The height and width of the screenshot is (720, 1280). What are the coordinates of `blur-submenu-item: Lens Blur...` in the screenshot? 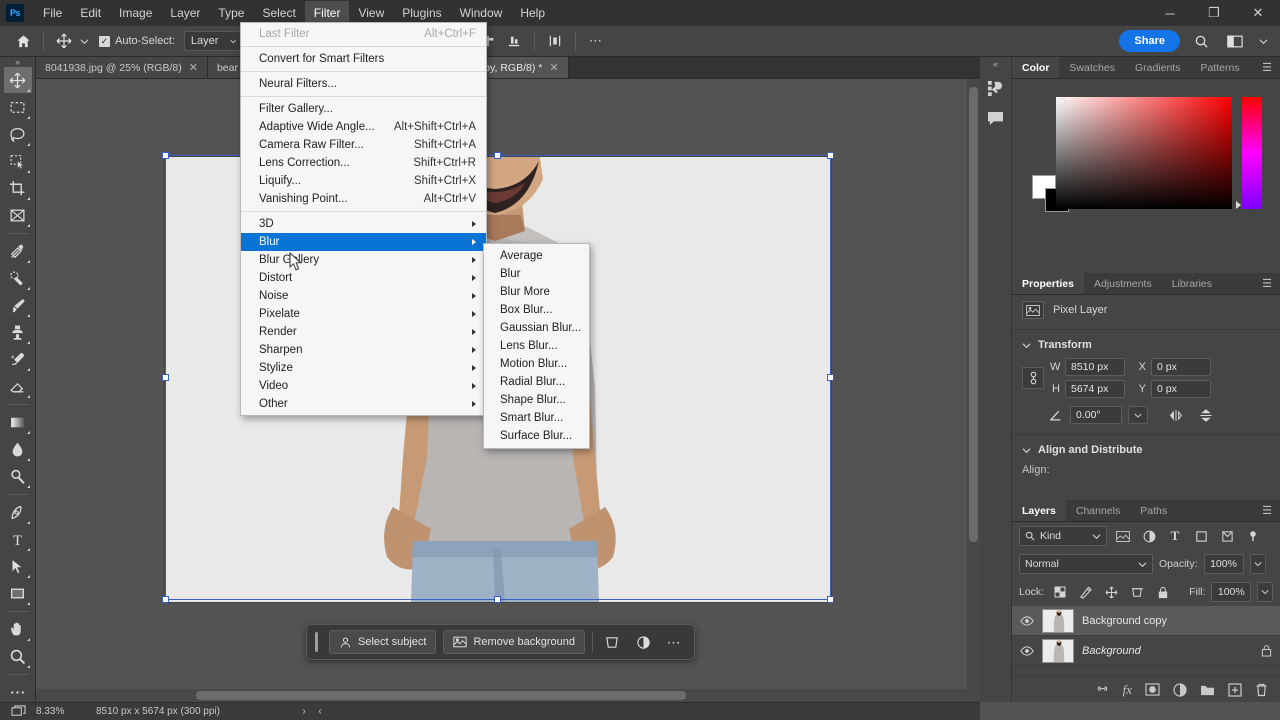 It's located at (536, 346).